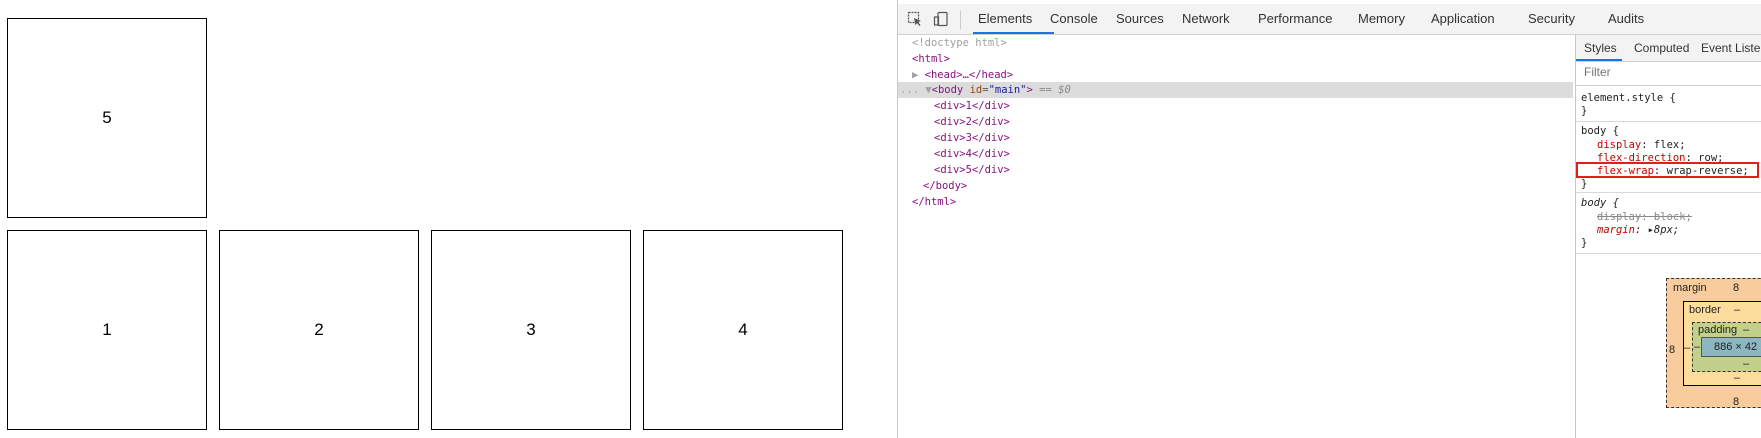 The width and height of the screenshot is (1761, 438). Describe the element at coordinates (1705, 310) in the screenshot. I see `border-label: border` at that location.